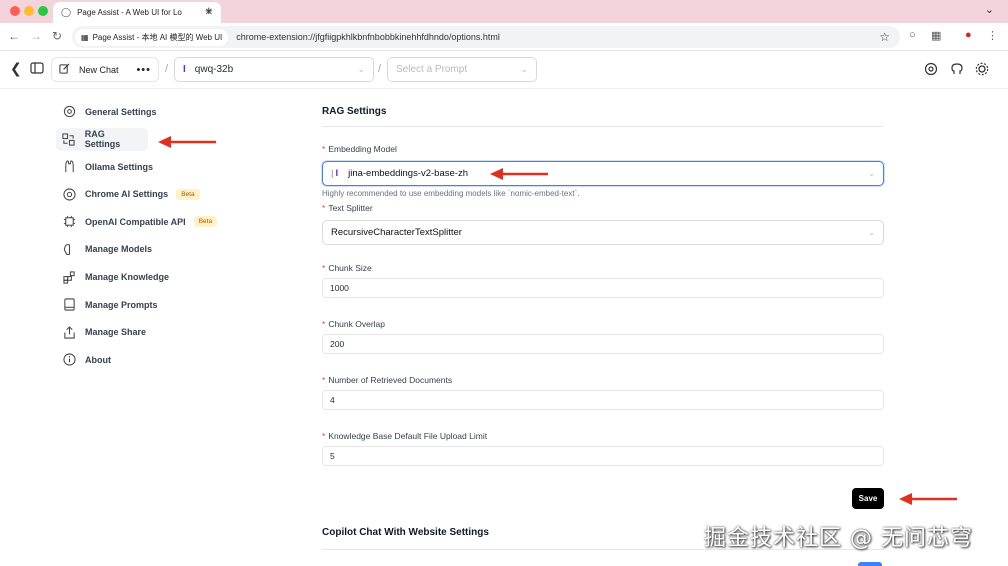  I want to click on sidebar-item-openai: OpenAI Compatible API Beta, so click(141, 221).